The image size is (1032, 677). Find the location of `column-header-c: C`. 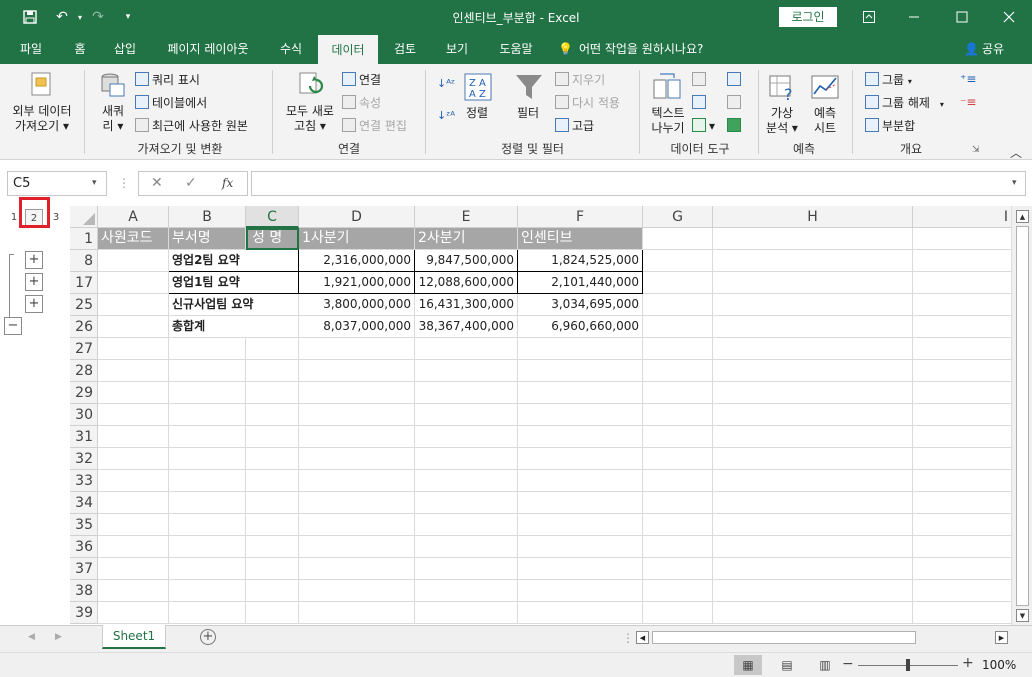

column-header-c: C is located at coordinates (272, 217).